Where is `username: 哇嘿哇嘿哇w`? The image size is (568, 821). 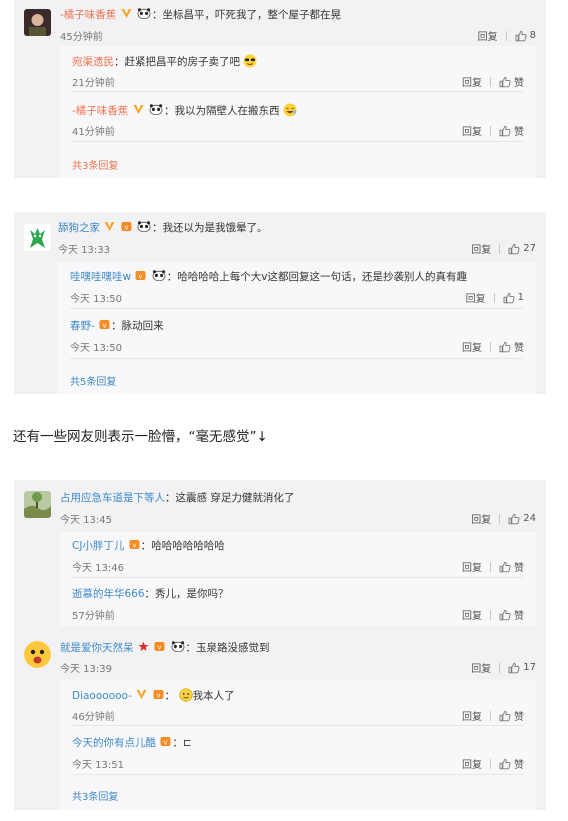
username: 哇嘿哇嘿哇w is located at coordinates (100, 277).